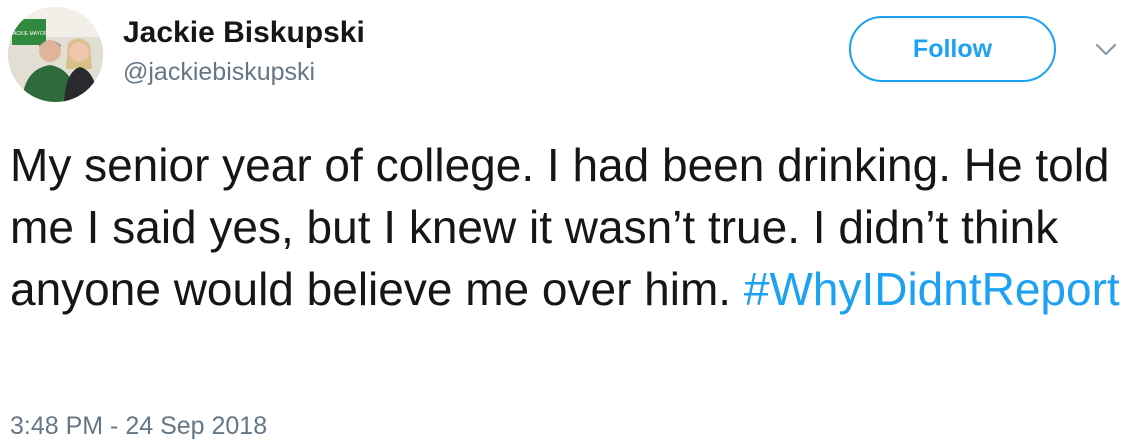  Describe the element at coordinates (1106, 50) in the screenshot. I see `chevron-down-icon` at that location.